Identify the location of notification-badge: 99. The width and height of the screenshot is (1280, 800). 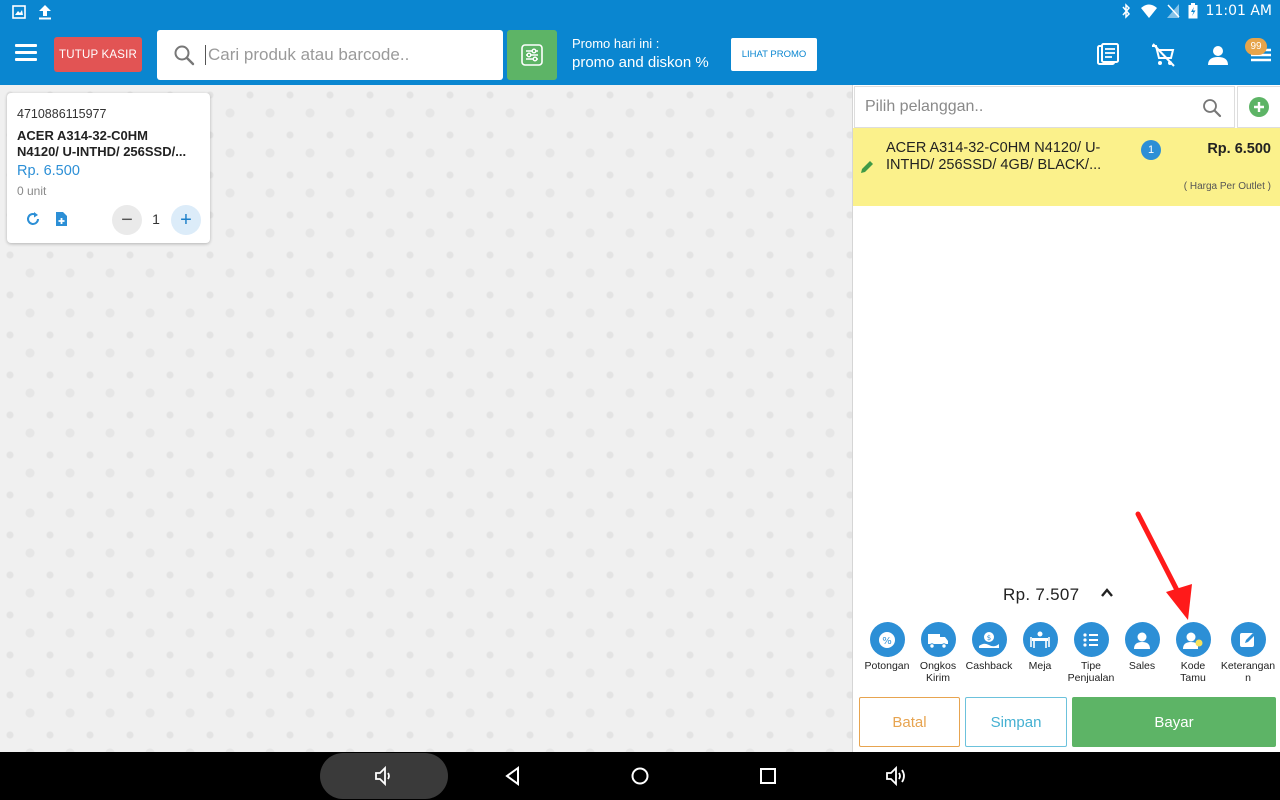
(1256, 46).